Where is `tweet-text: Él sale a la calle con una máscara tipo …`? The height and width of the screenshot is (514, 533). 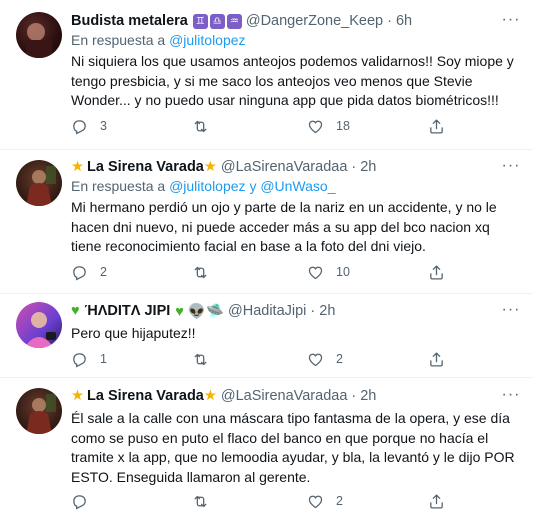
tweet-text: Él sale a la calle con una máscara tipo … is located at coordinates (293, 447).